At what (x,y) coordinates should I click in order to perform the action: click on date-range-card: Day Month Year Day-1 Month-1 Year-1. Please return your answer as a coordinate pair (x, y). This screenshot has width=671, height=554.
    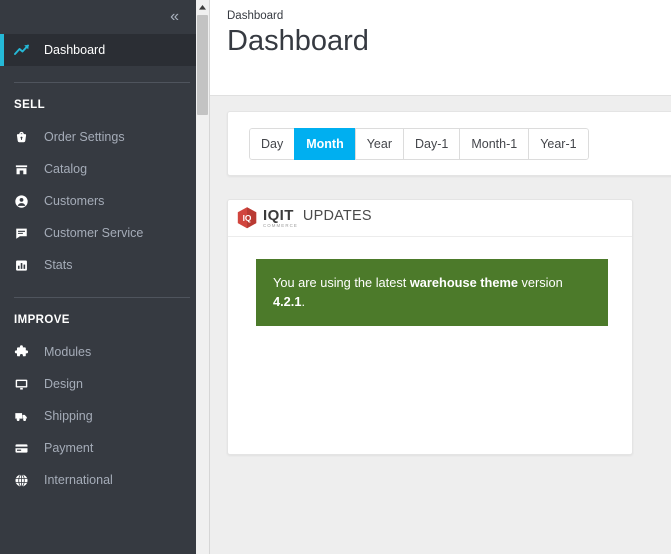
    Looking at the image, I should click on (449, 143).